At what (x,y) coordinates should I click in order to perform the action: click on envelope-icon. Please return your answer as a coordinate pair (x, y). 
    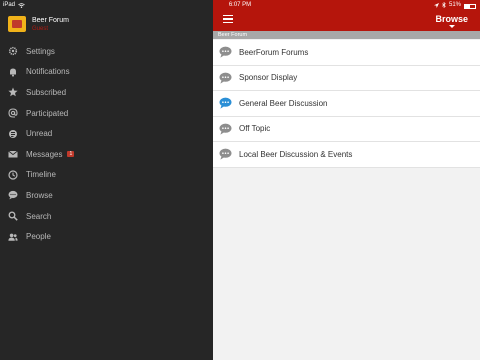
    Looking at the image, I should click on (13, 154).